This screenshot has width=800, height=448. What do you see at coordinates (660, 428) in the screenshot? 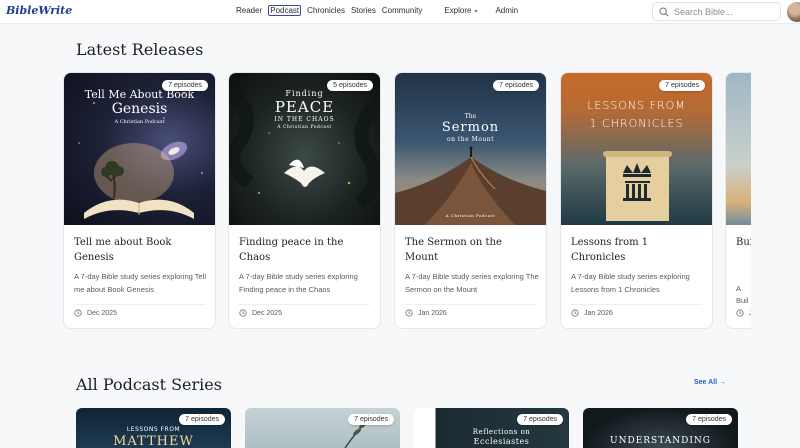
I see `series-card-understanding: UNDERSTANDING 7 episodes` at bounding box center [660, 428].